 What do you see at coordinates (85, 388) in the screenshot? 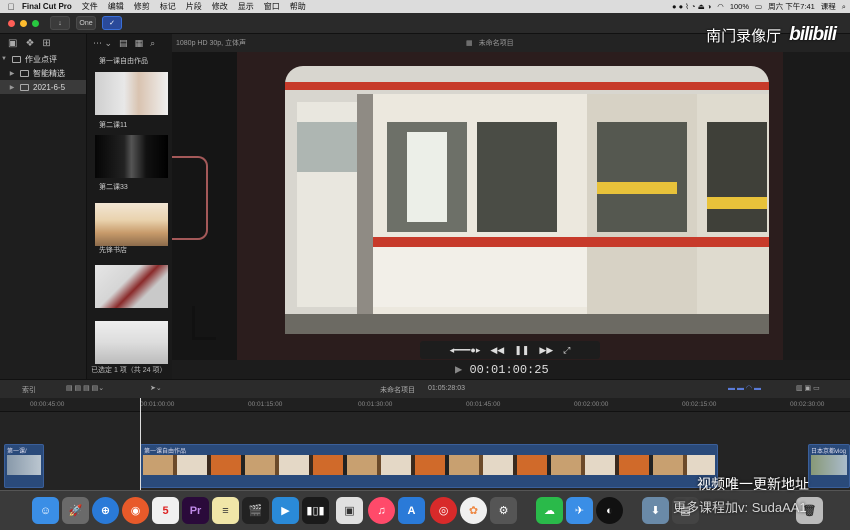
I see `edit-tools-icon: ▤ ▤ ▤ ▤⌄` at bounding box center [85, 388].